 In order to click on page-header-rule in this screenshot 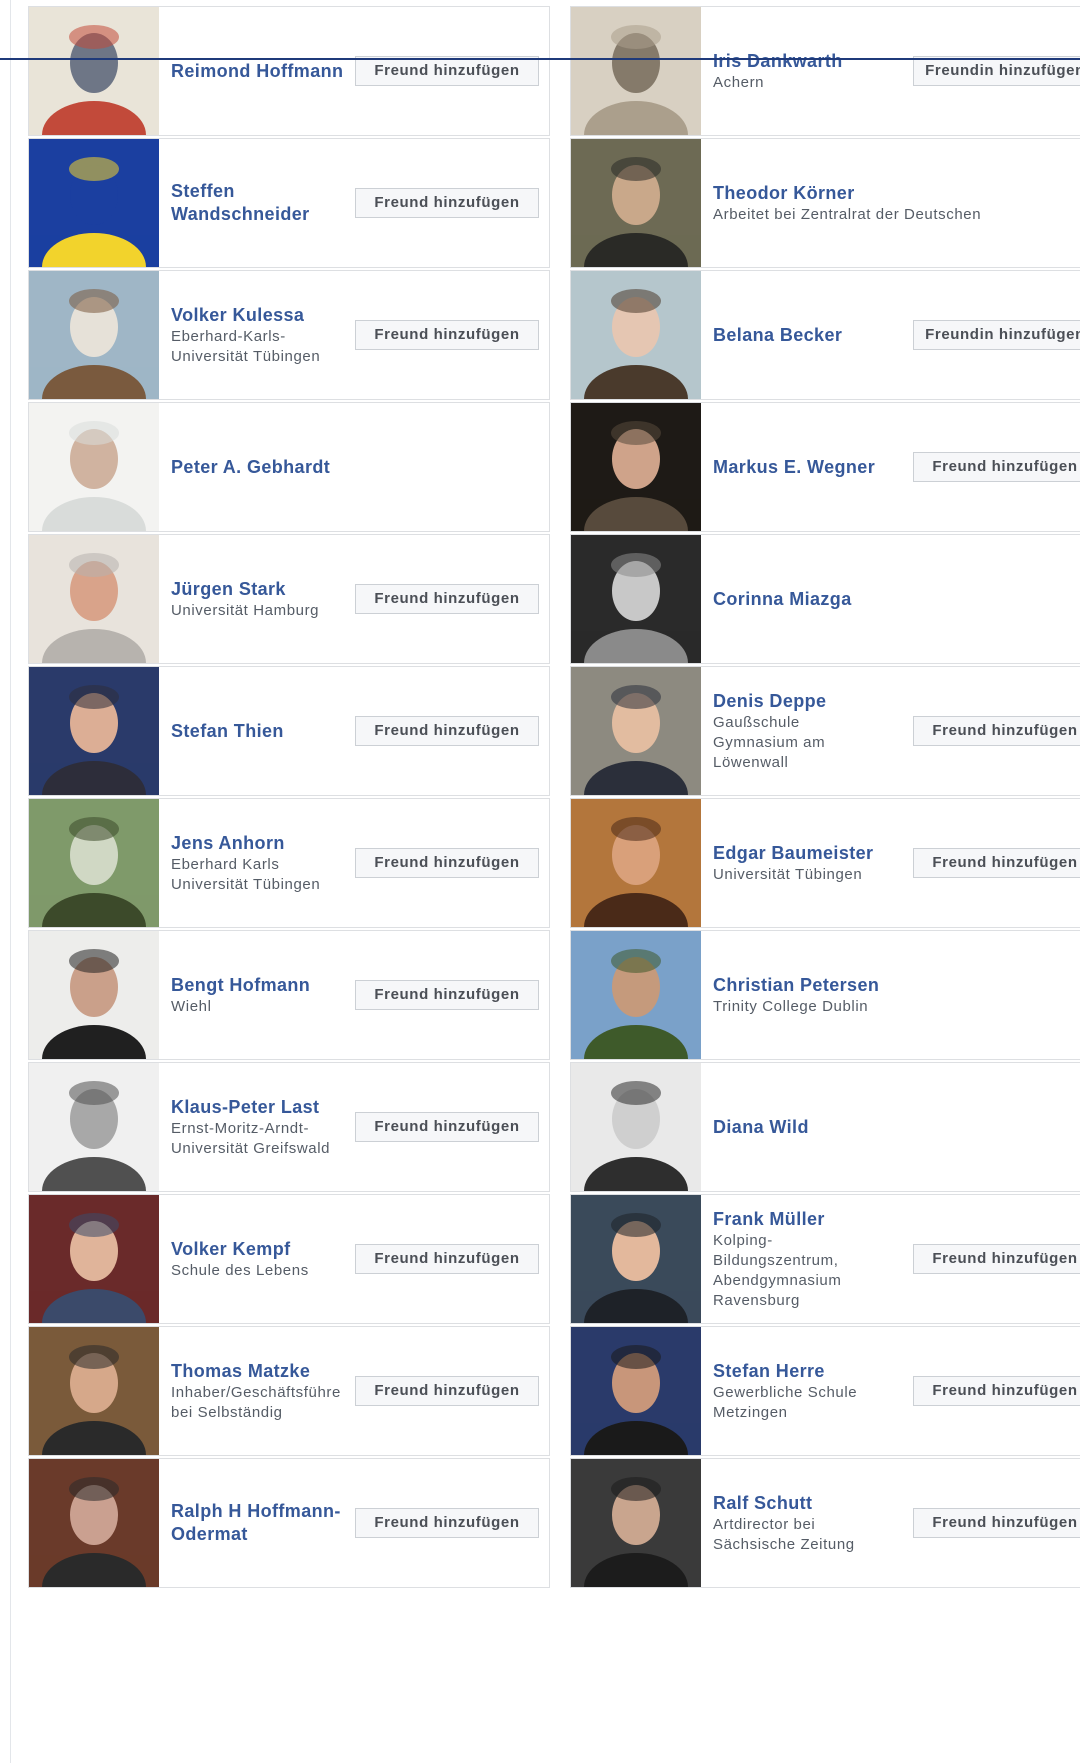, I will do `click(540, 59)`.